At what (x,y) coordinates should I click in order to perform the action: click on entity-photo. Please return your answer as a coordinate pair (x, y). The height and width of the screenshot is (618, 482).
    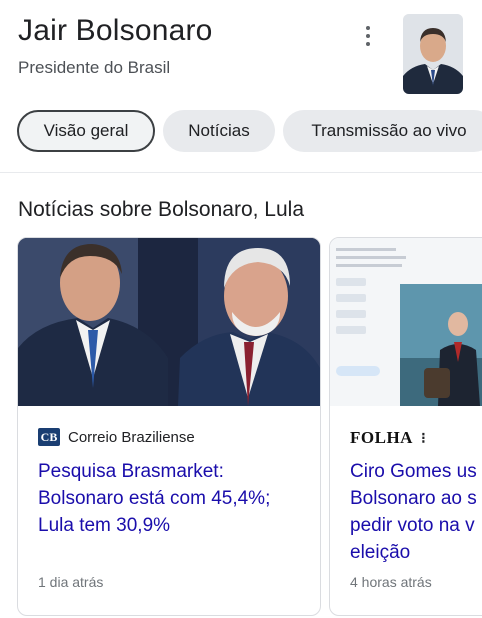
    Looking at the image, I should click on (433, 54).